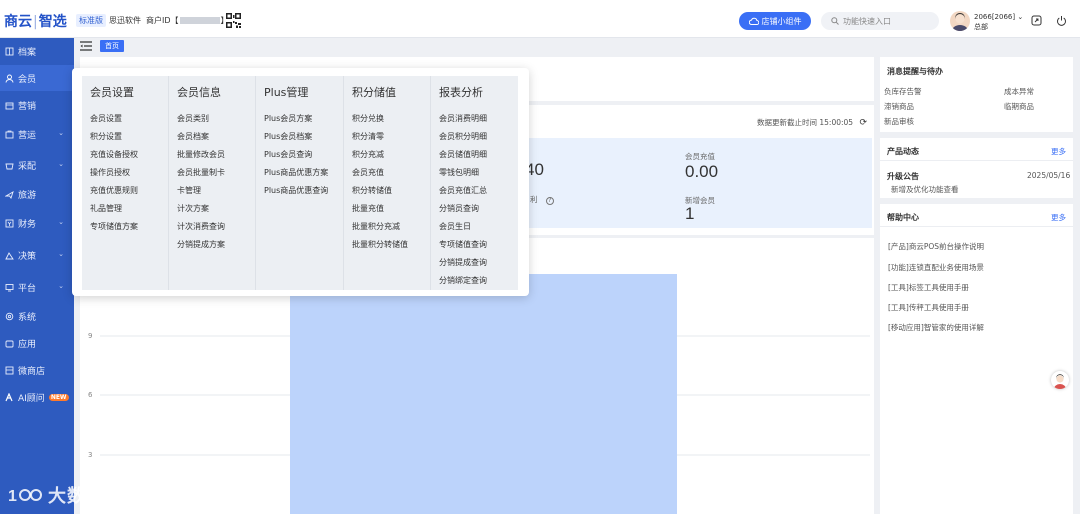 Image resolution: width=1080 pixels, height=514 pixels. I want to click on sidebar-item-system: 系统, so click(37, 316).